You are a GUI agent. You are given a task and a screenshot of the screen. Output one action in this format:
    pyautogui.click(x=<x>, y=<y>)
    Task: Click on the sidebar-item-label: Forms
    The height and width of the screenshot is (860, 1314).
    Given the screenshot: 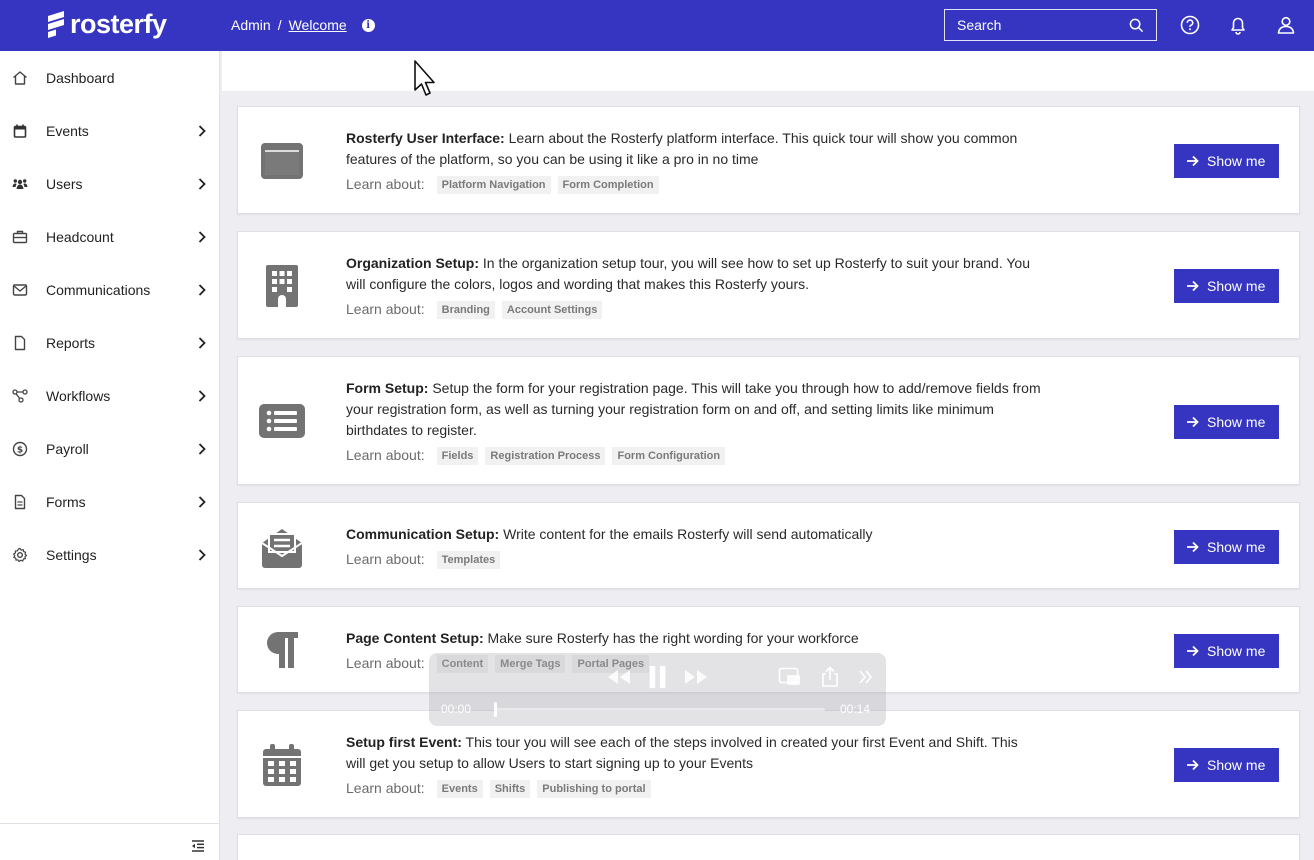 What is the action you would take?
    pyautogui.click(x=66, y=501)
    